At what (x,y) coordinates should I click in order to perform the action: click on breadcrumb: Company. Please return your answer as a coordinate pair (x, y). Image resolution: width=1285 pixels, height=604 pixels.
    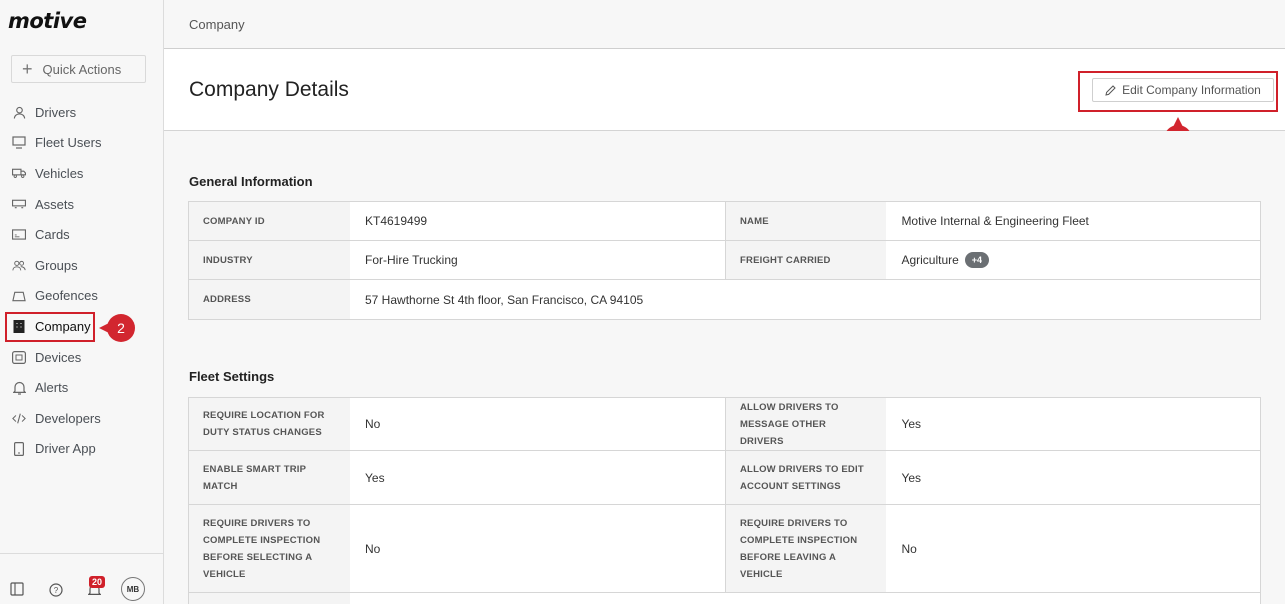
    Looking at the image, I should click on (217, 24).